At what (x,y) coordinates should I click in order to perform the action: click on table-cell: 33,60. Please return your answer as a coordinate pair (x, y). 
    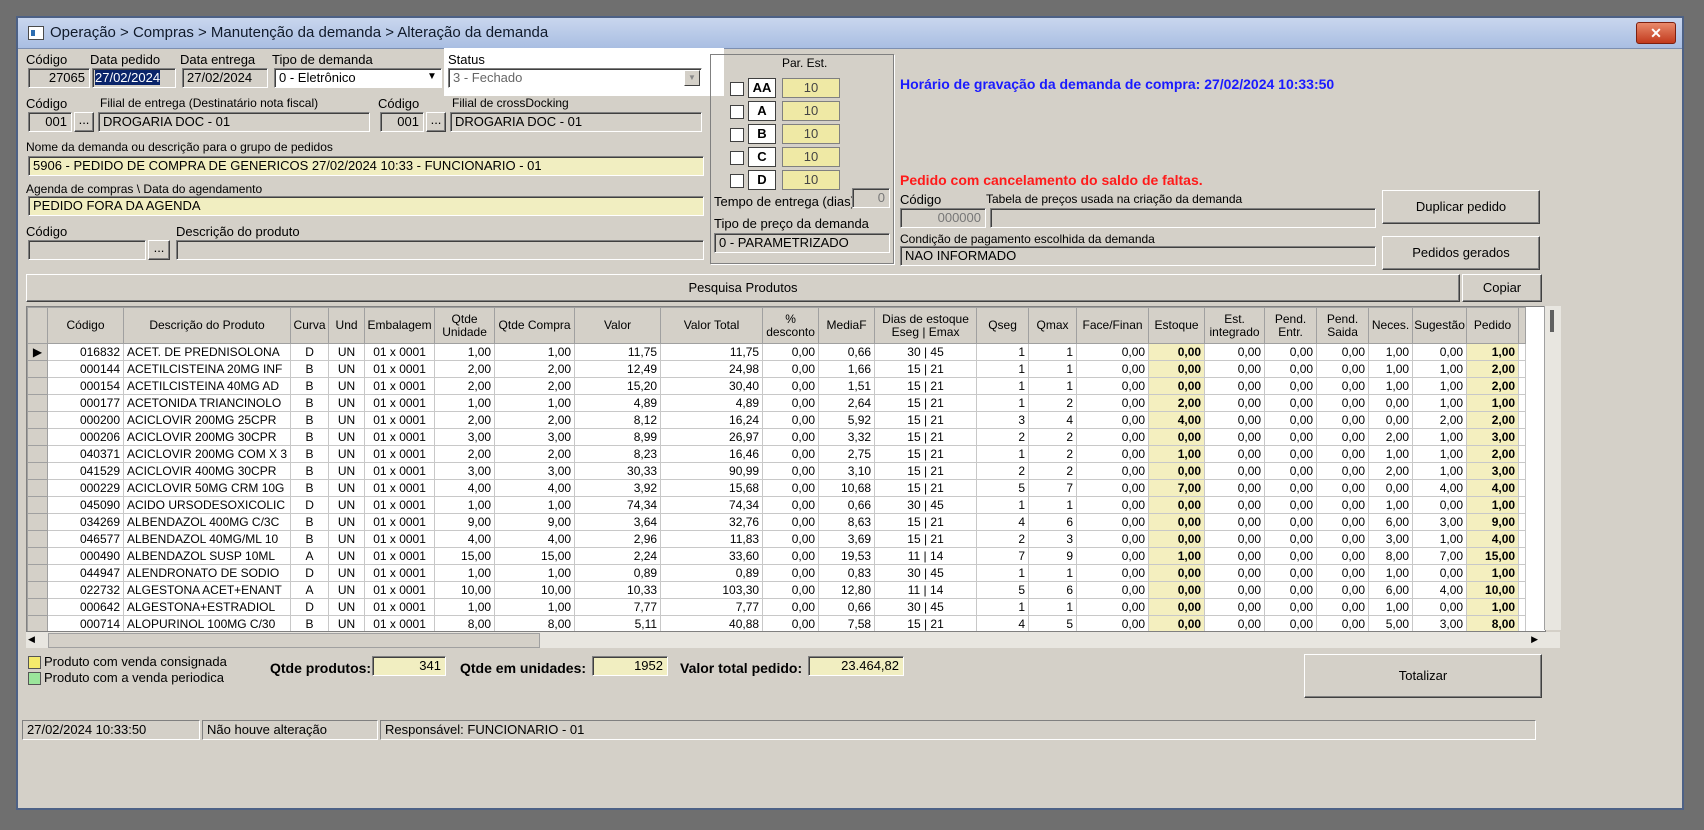
    Looking at the image, I should click on (712, 556).